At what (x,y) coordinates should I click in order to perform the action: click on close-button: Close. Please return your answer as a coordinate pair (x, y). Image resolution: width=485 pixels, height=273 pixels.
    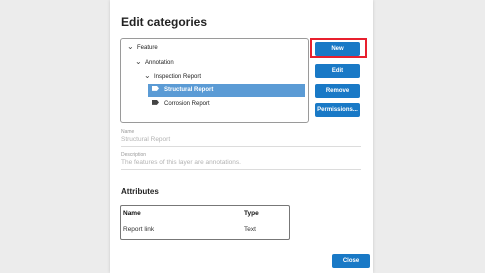
    Looking at the image, I should click on (351, 261).